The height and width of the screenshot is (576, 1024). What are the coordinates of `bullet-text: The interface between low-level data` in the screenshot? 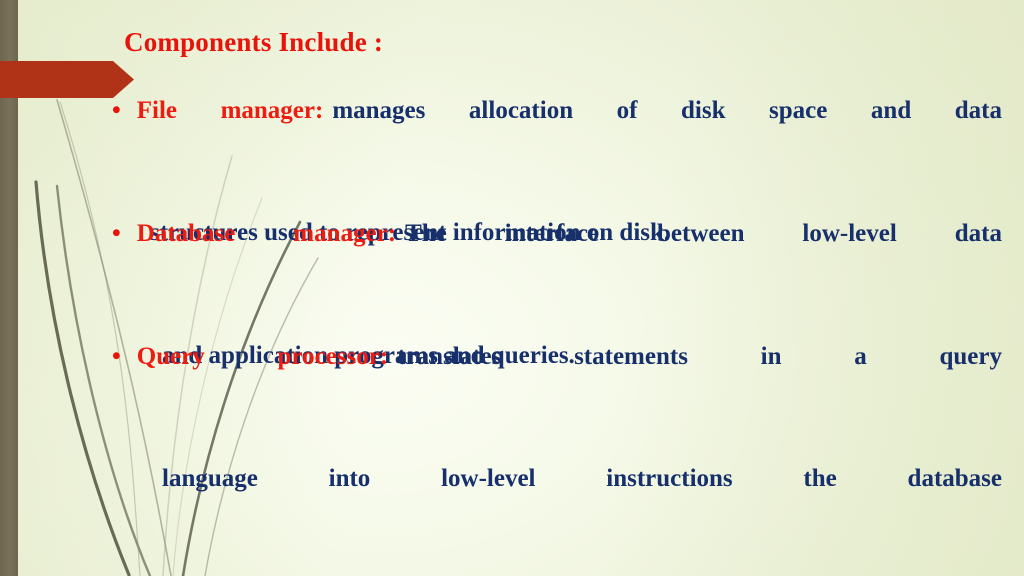 It's located at (703, 233).